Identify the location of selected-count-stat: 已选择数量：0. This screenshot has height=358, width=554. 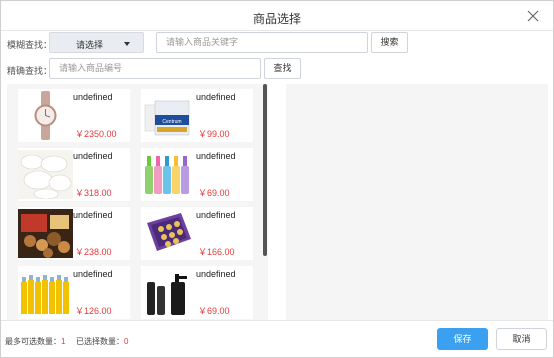
(102, 341).